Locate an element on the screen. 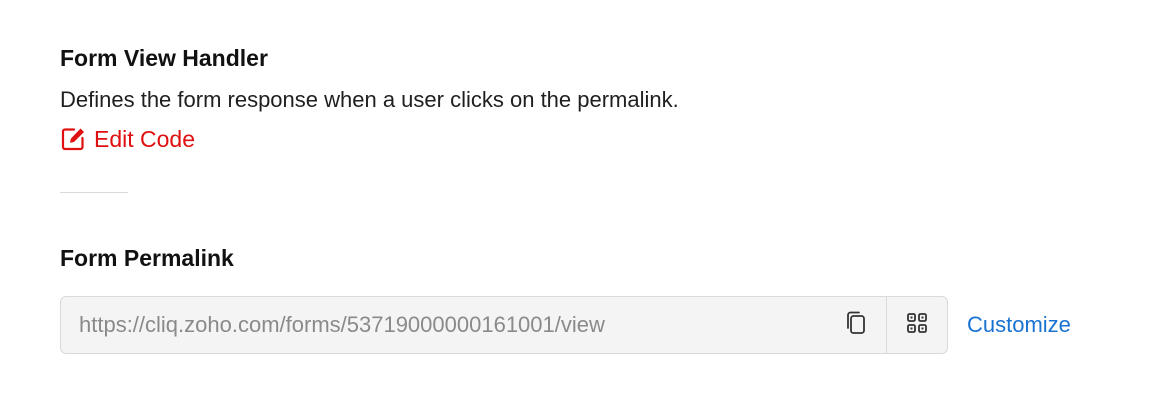  qr-code-icon is located at coordinates (917, 325).